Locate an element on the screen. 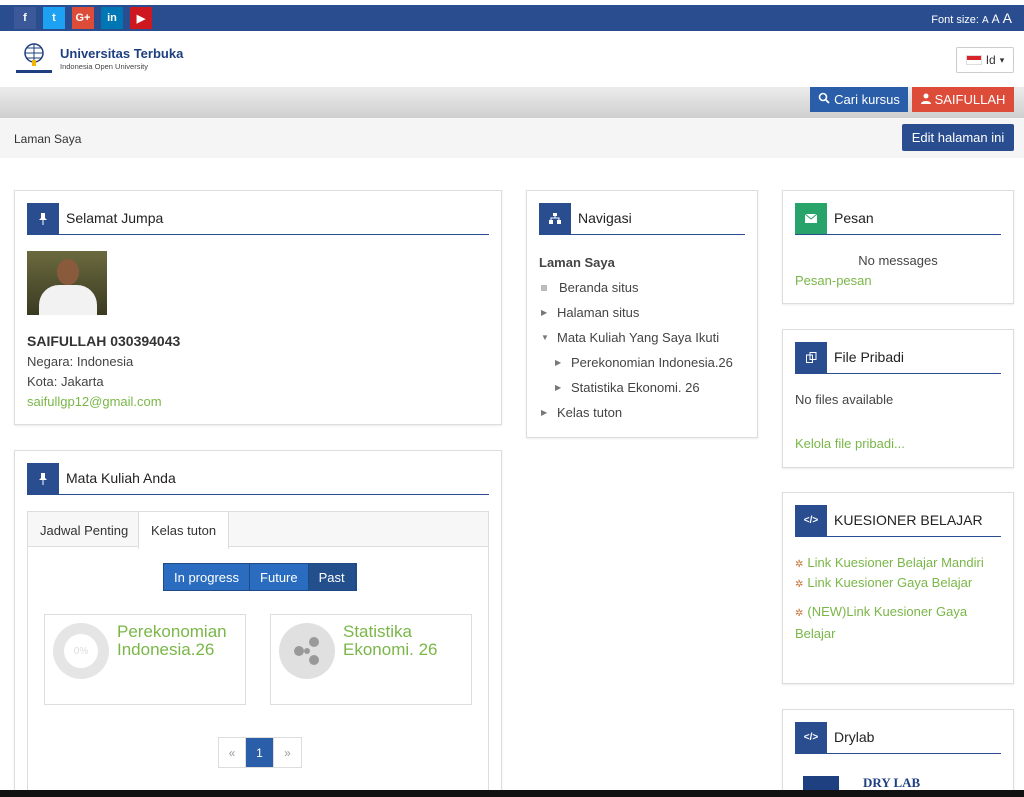 The image size is (1024, 797). course-share-icon is located at coordinates (307, 651).